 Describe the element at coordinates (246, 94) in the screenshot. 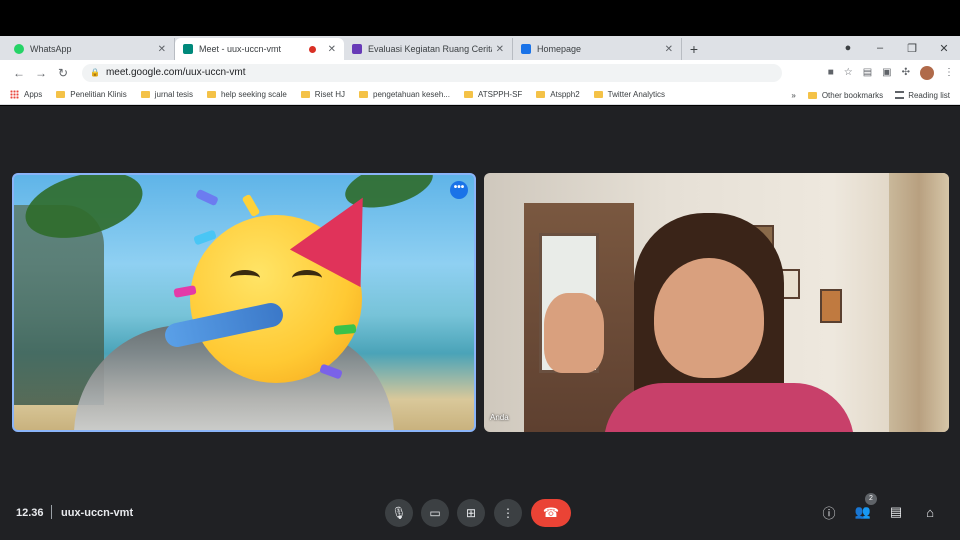

I see `bookmark-folder: help seeking scale` at that location.